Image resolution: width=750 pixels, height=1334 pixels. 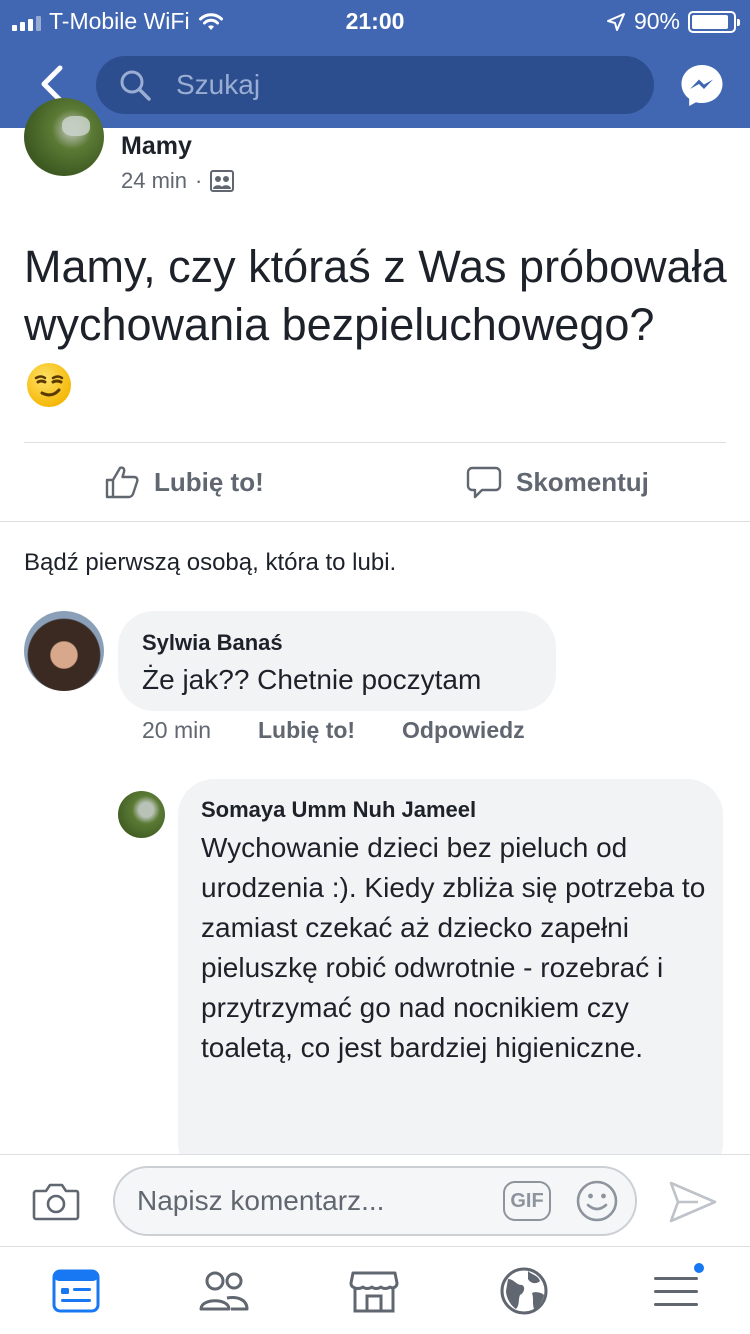 I want to click on send-icon, so click(x=693, y=1202).